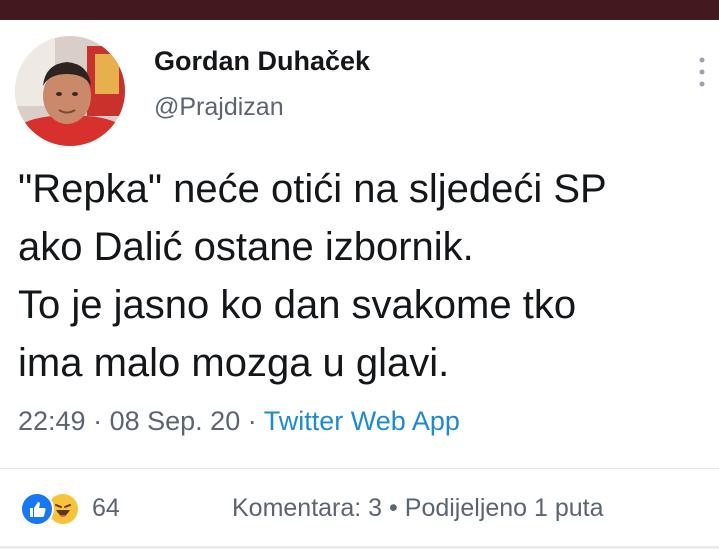 The width and height of the screenshot is (719, 549). What do you see at coordinates (307, 508) in the screenshot?
I see `comments-count: Komentara: 3` at bounding box center [307, 508].